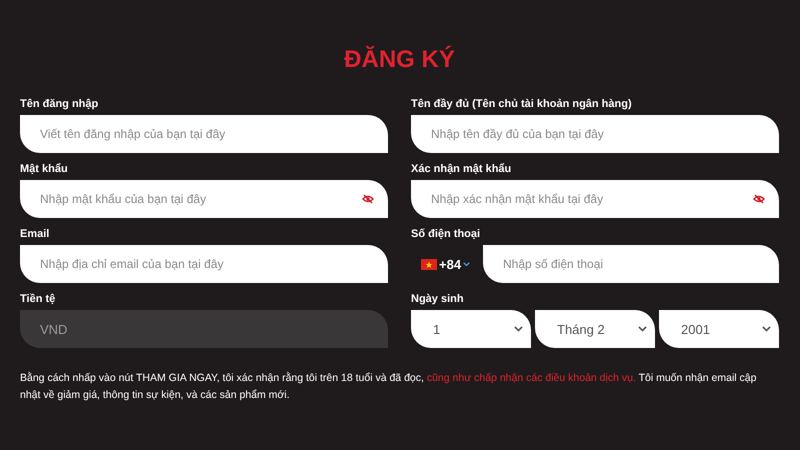 The height and width of the screenshot is (450, 800). Describe the element at coordinates (631, 264) in the screenshot. I see `phone-field: Nhập số điện thoại` at that location.